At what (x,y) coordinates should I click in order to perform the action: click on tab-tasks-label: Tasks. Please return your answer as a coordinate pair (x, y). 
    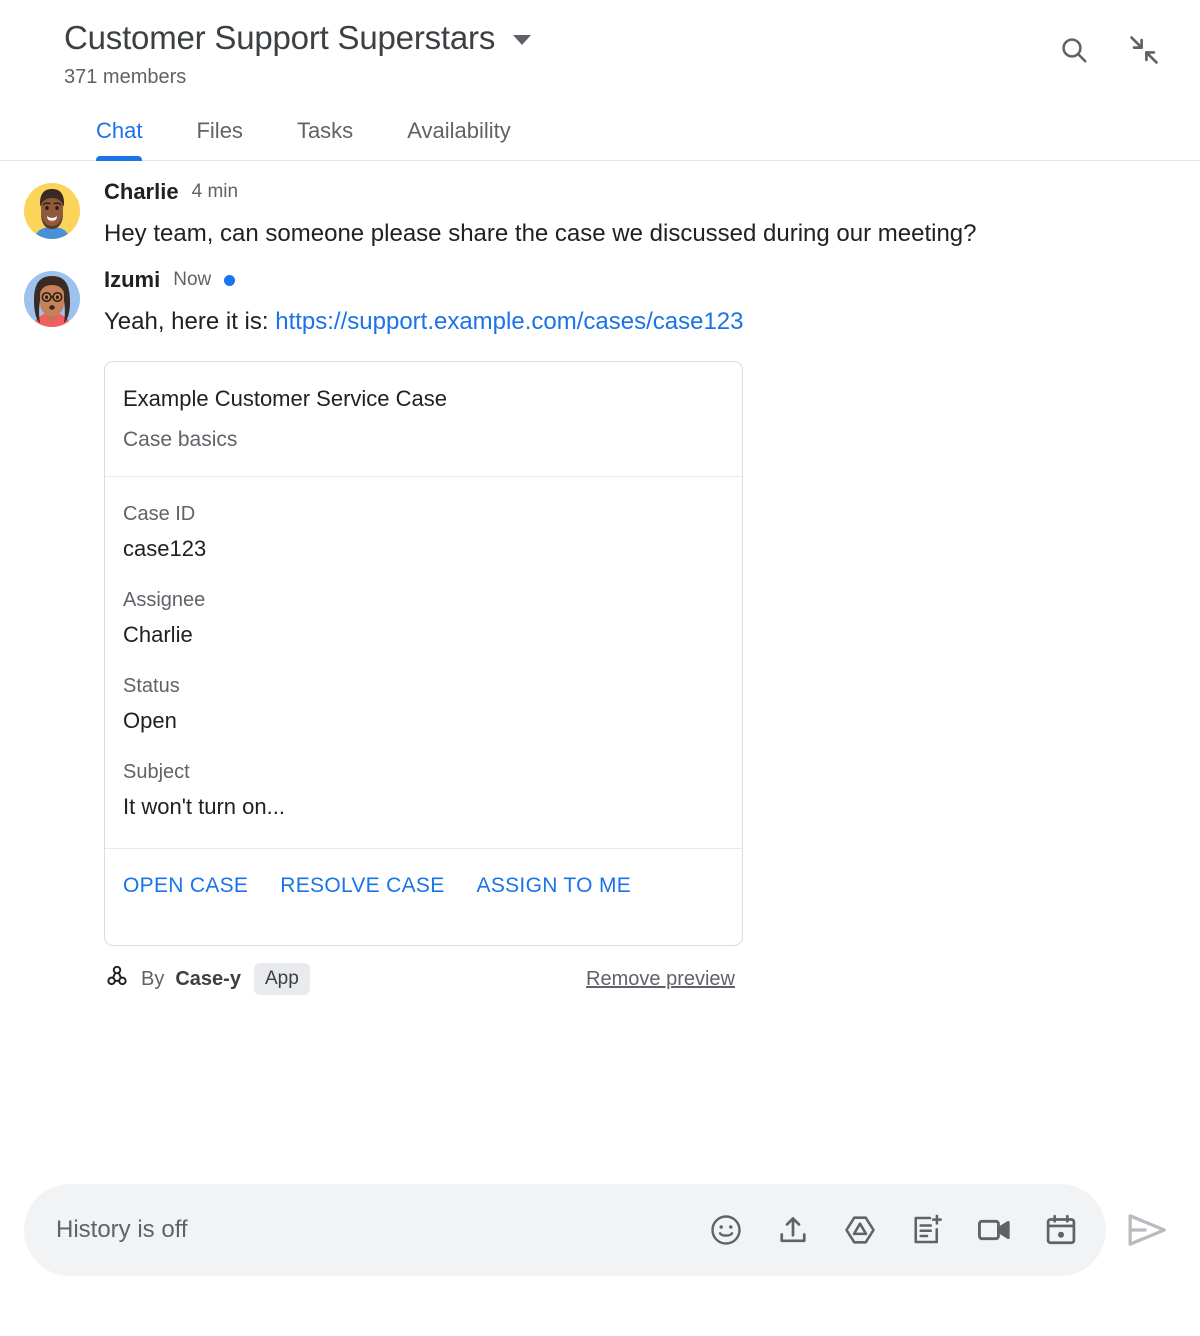
    Looking at the image, I should click on (325, 130).